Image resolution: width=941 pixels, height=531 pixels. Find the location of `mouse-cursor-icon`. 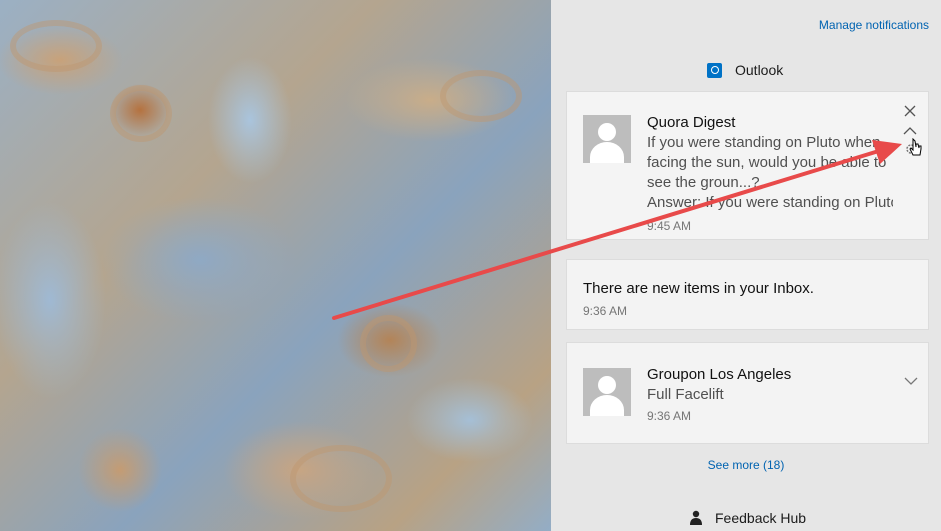

mouse-cursor-icon is located at coordinates (915, 147).